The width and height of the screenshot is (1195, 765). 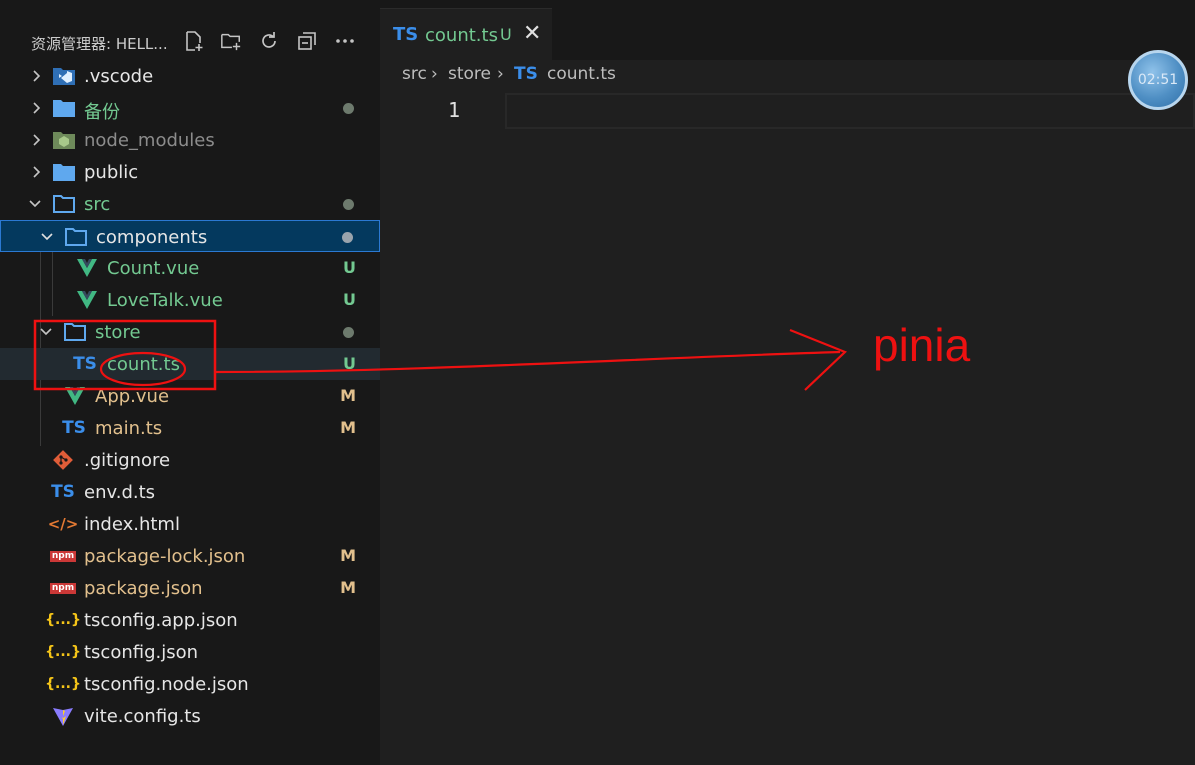 I want to click on tree-item-label: Count.vue, so click(x=153, y=268).